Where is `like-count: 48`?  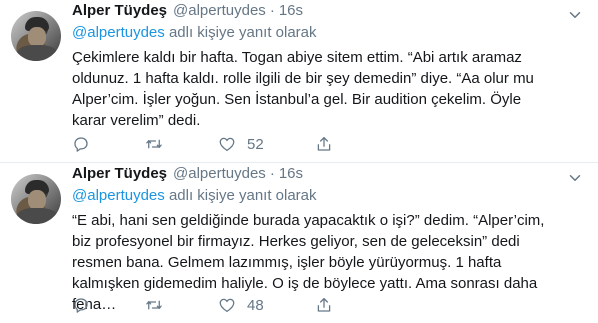 like-count: 48 is located at coordinates (255, 305).